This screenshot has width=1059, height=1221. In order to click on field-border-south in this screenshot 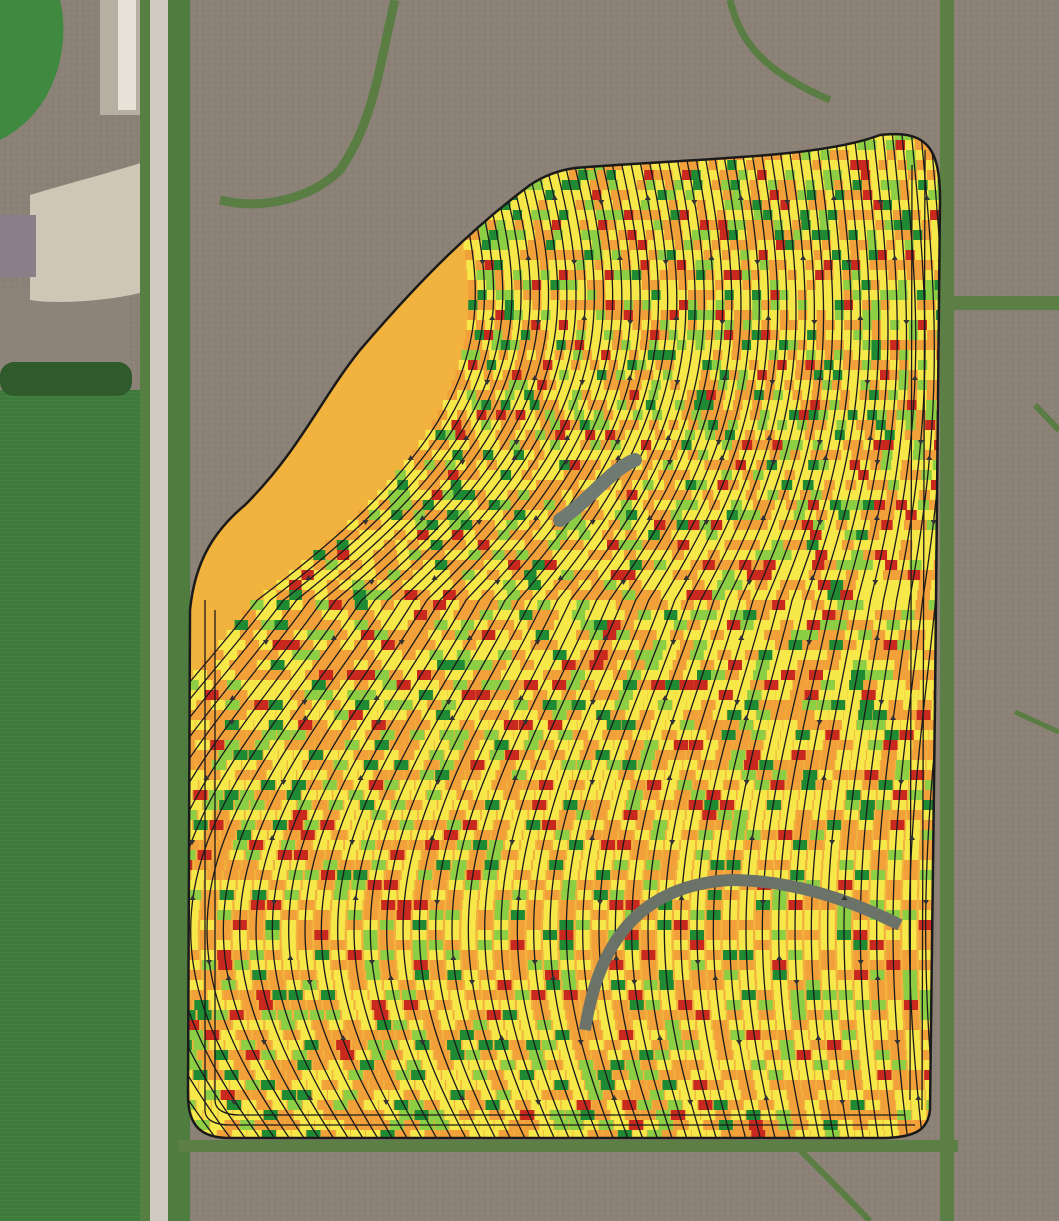, I will do `click(568, 1146)`.